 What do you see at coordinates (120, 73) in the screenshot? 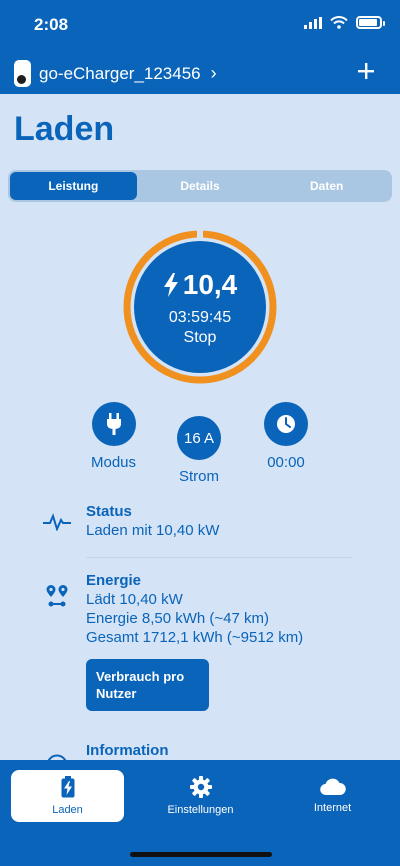
I see `device-name: go-eCharger_123456` at bounding box center [120, 73].